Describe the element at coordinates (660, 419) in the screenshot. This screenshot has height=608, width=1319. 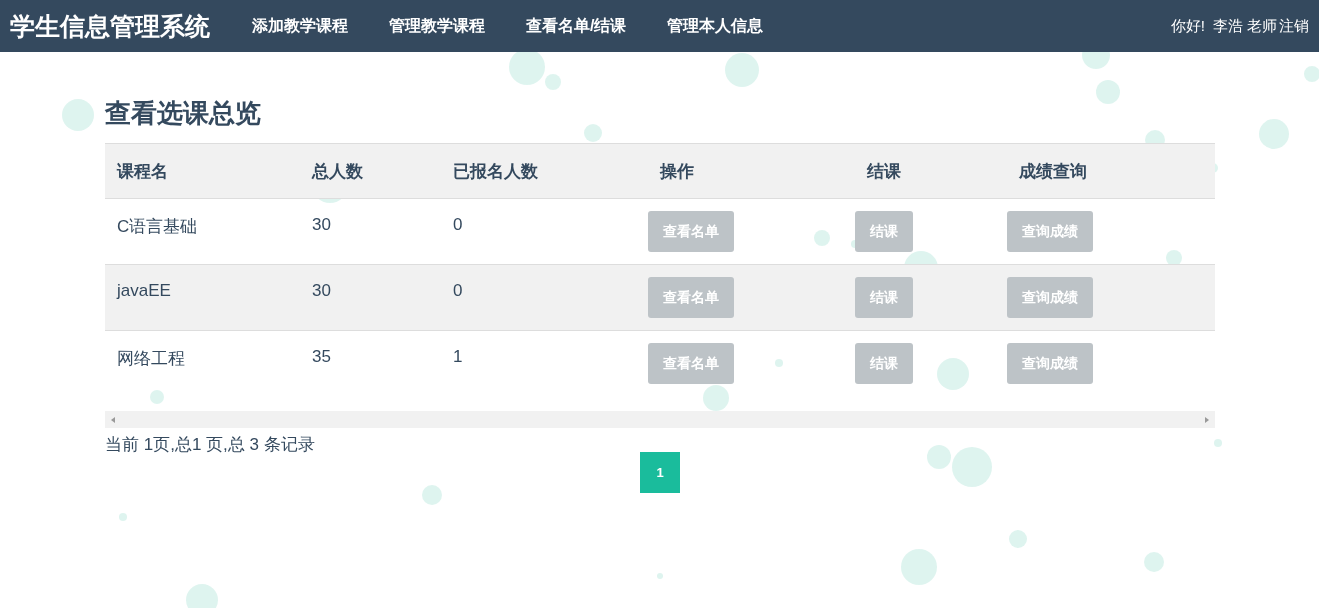
I see `horizontal-scrollbar` at that location.